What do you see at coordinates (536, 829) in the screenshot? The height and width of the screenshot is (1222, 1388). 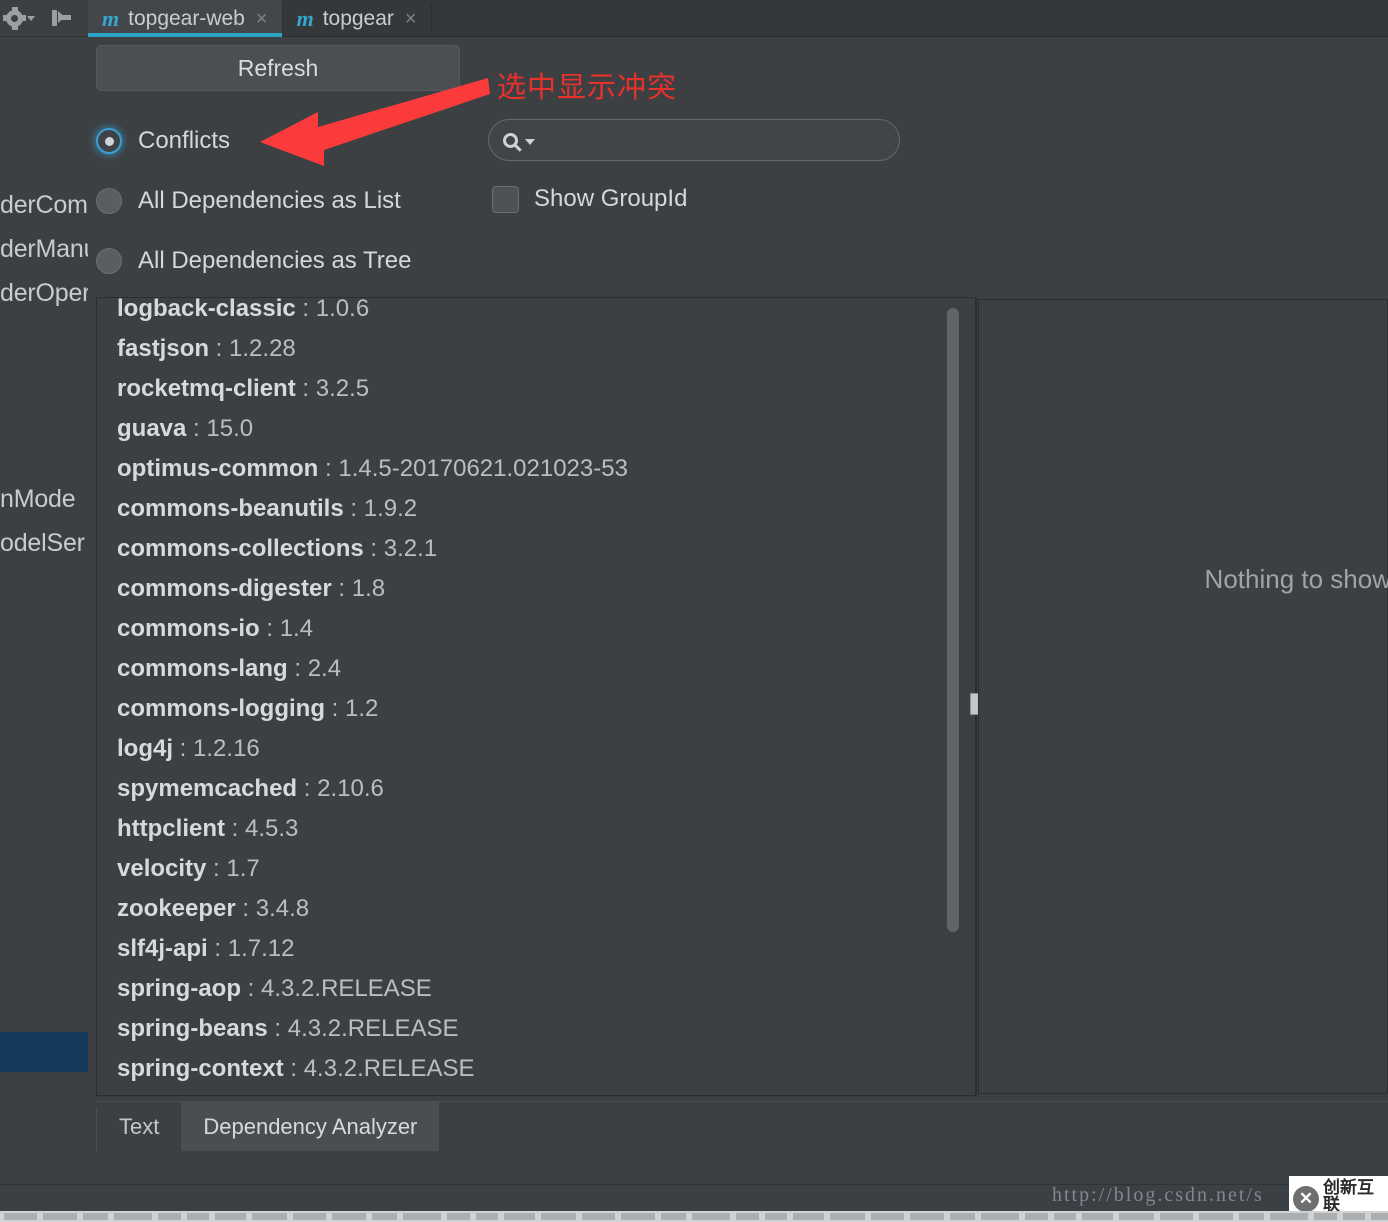 I see `dependency-row: httpclient : 4.5.3` at bounding box center [536, 829].